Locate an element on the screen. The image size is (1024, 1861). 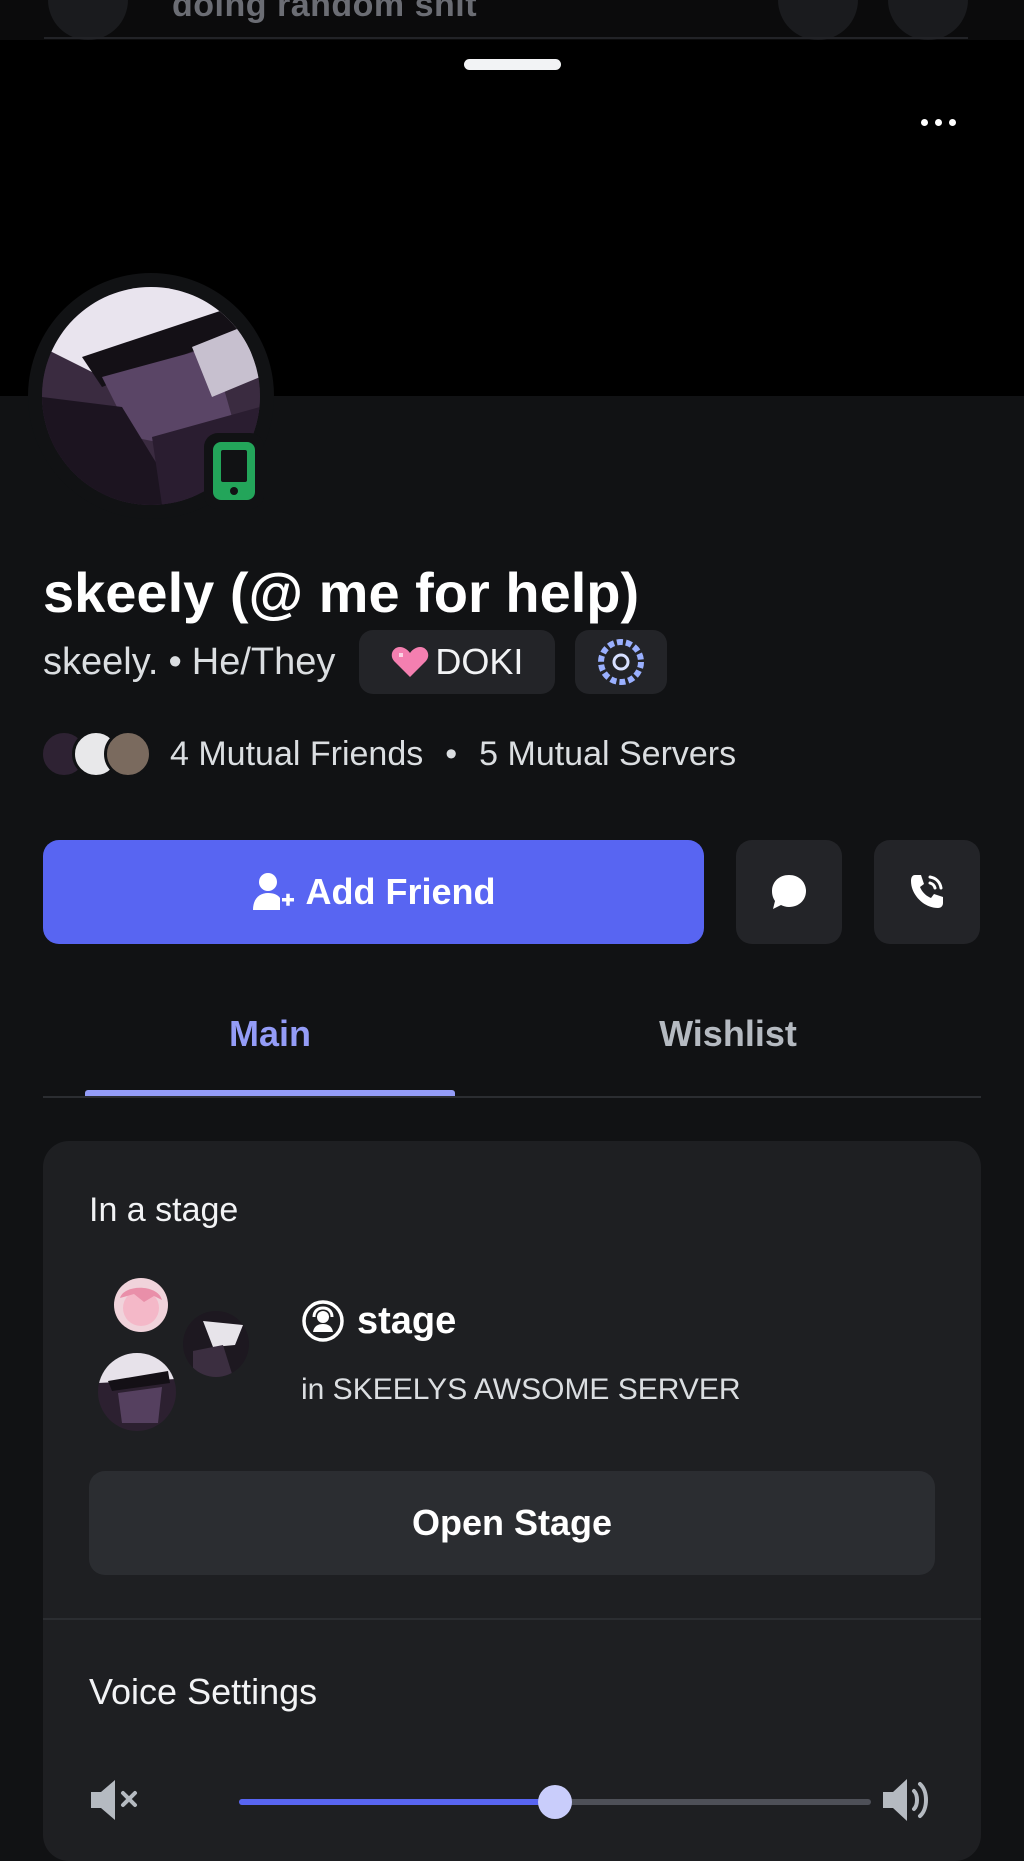
back-icon is located at coordinates (88, 20).